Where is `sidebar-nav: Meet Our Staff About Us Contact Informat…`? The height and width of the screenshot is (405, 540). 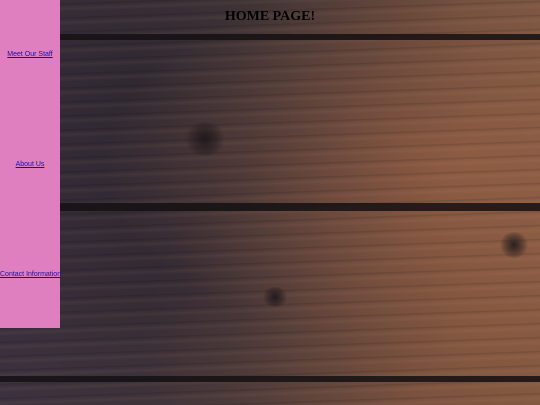
sidebar-nav: Meet Our Staff About Us Contact Informat… is located at coordinates (30, 164).